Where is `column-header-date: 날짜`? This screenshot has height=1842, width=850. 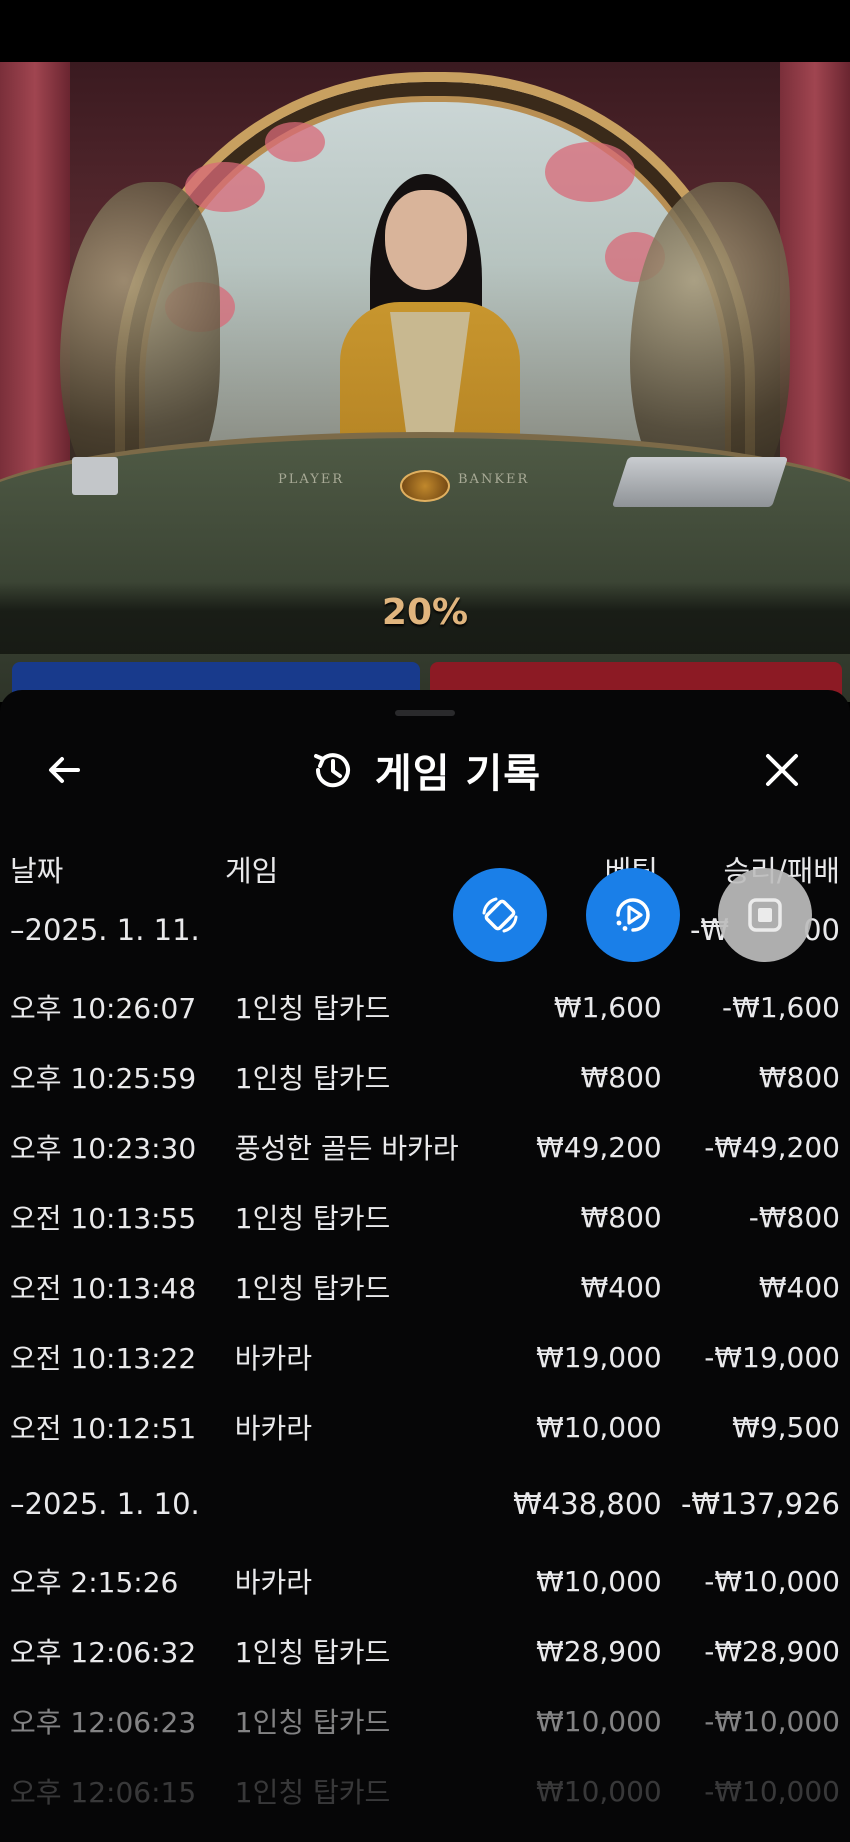
column-header-date: 날짜 is located at coordinates (37, 871).